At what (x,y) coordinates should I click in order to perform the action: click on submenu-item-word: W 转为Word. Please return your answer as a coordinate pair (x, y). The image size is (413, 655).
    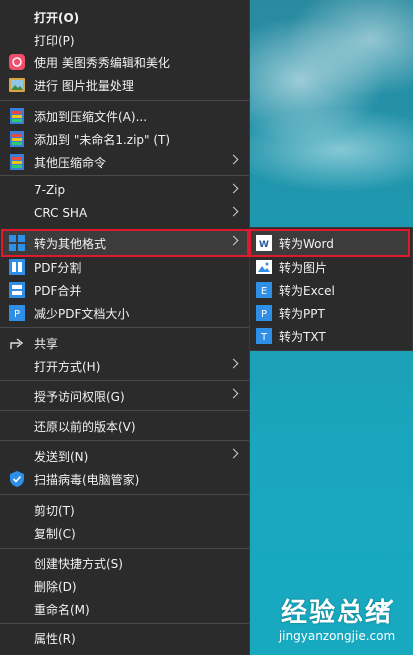
    Looking at the image, I should click on (331, 243).